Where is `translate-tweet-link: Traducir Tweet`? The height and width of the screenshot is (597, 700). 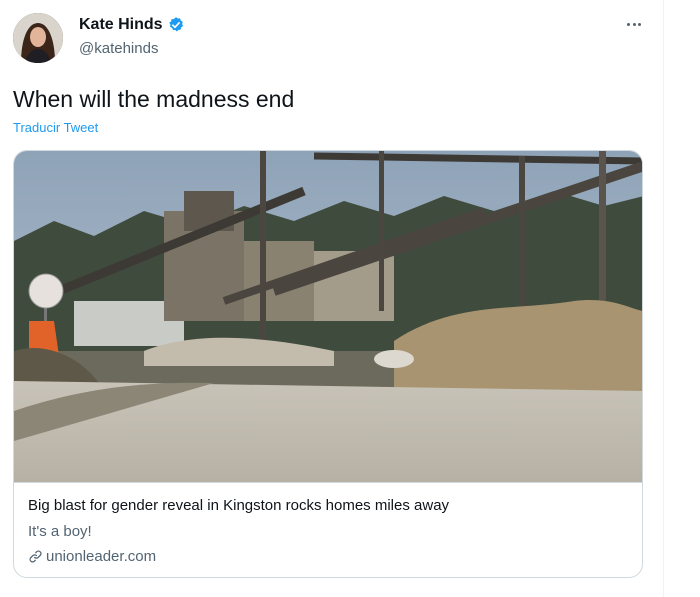
translate-tweet-link: Traducir Tweet is located at coordinates (55, 127).